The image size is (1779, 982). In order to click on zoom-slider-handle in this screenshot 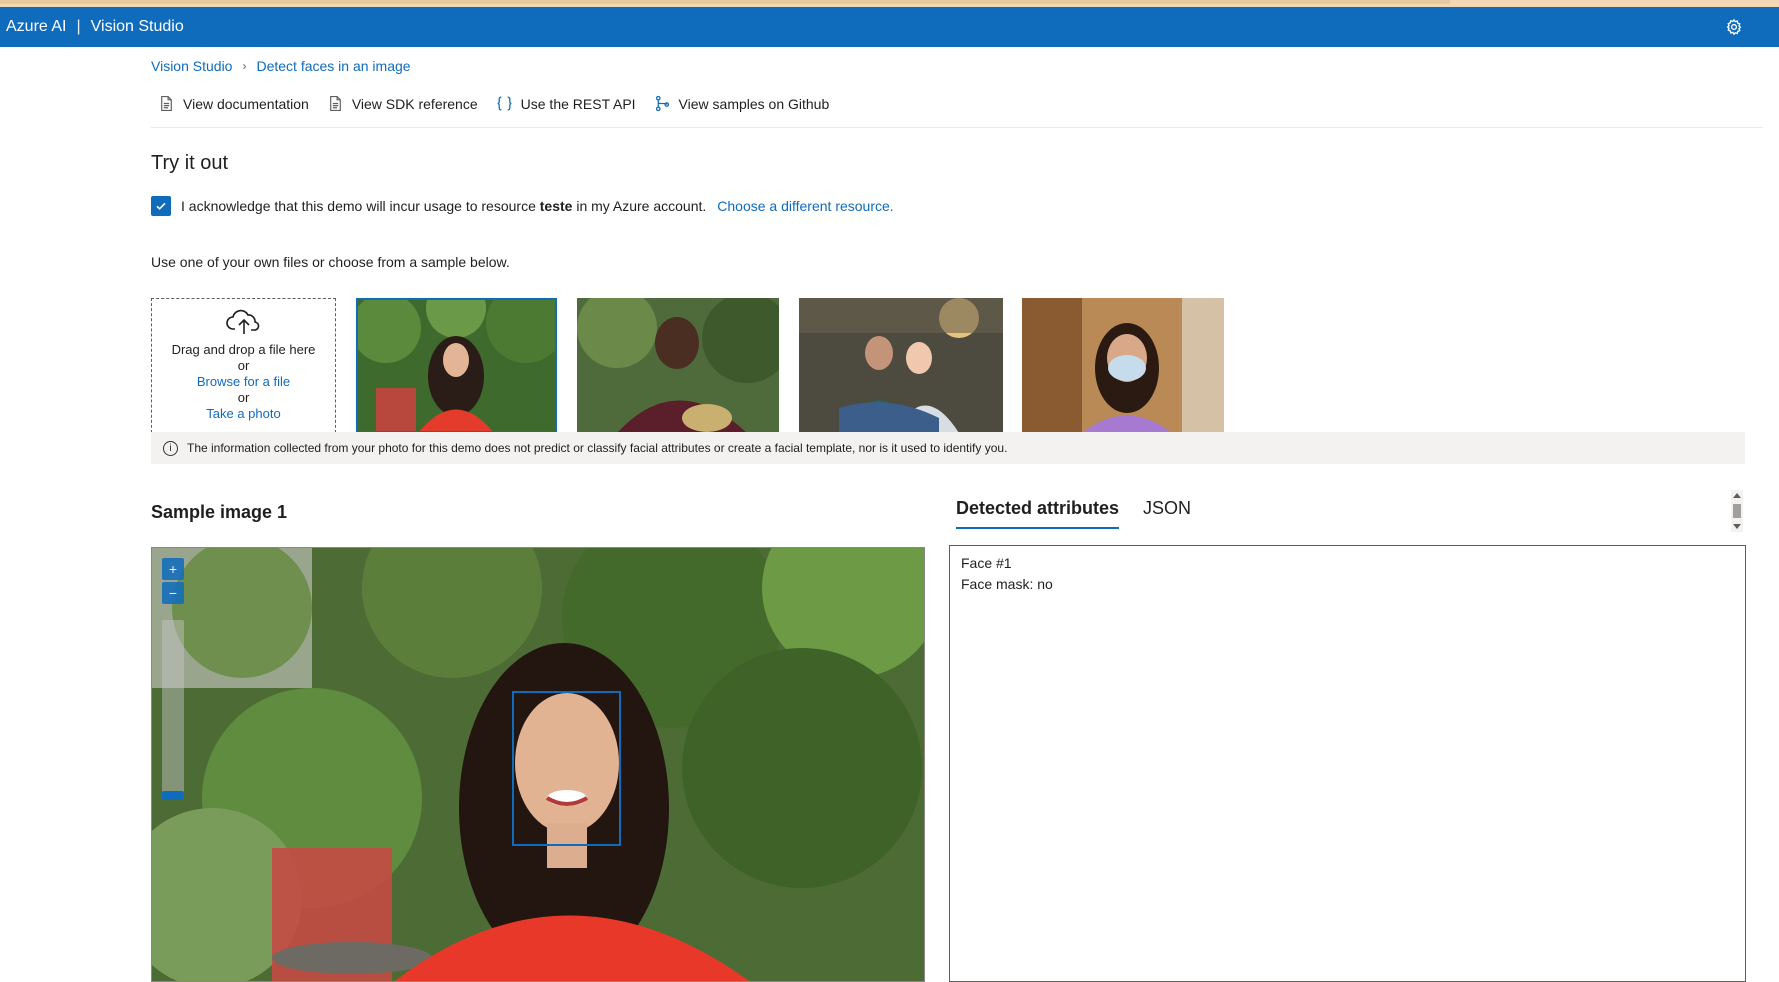, I will do `click(173, 795)`.